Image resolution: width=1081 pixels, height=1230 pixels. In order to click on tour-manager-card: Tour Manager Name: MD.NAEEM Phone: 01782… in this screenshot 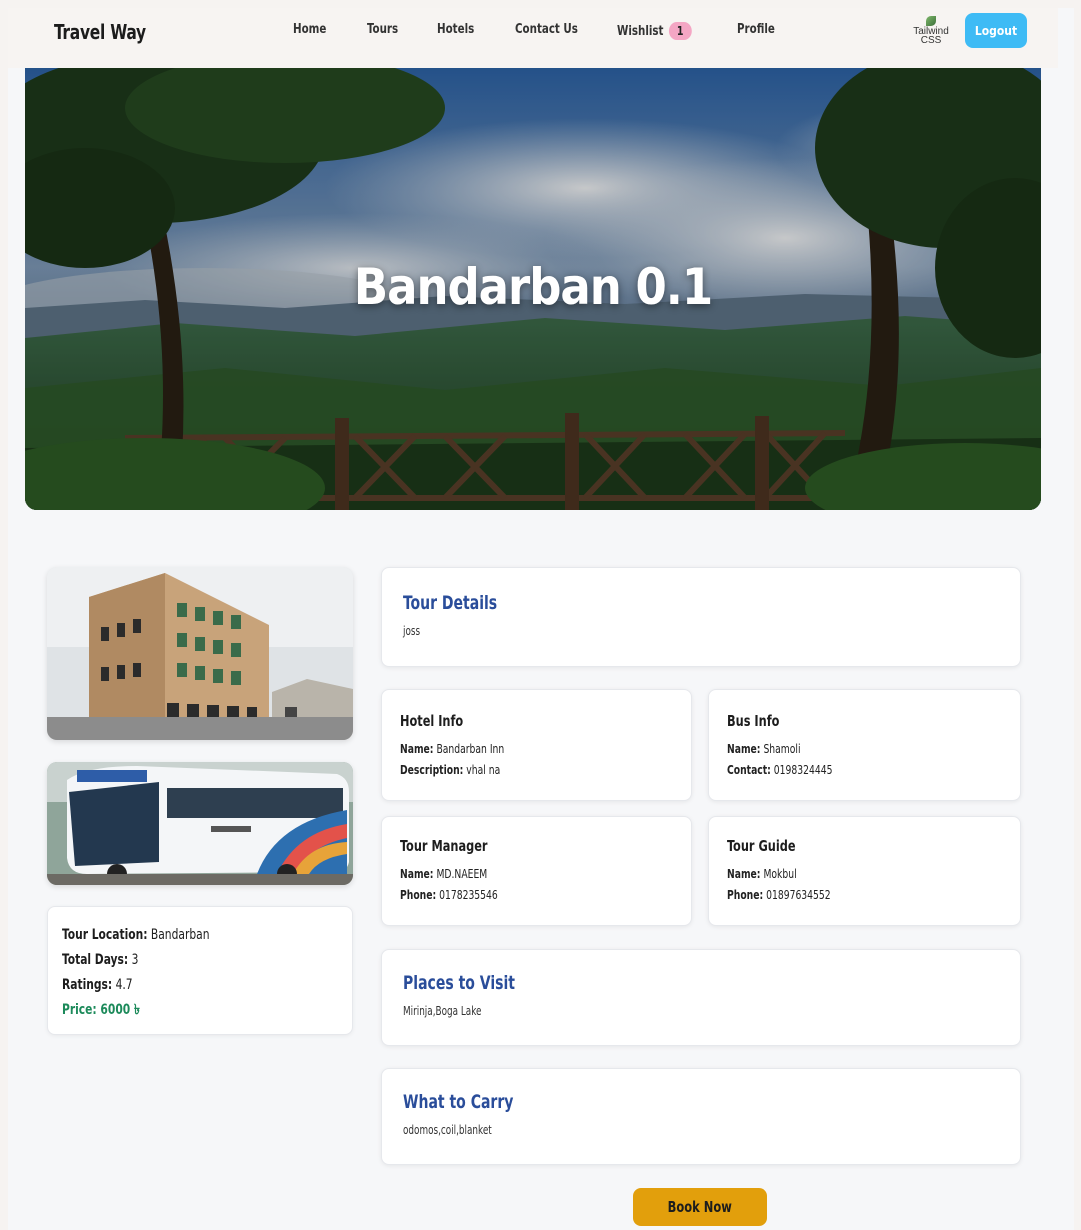, I will do `click(536, 871)`.